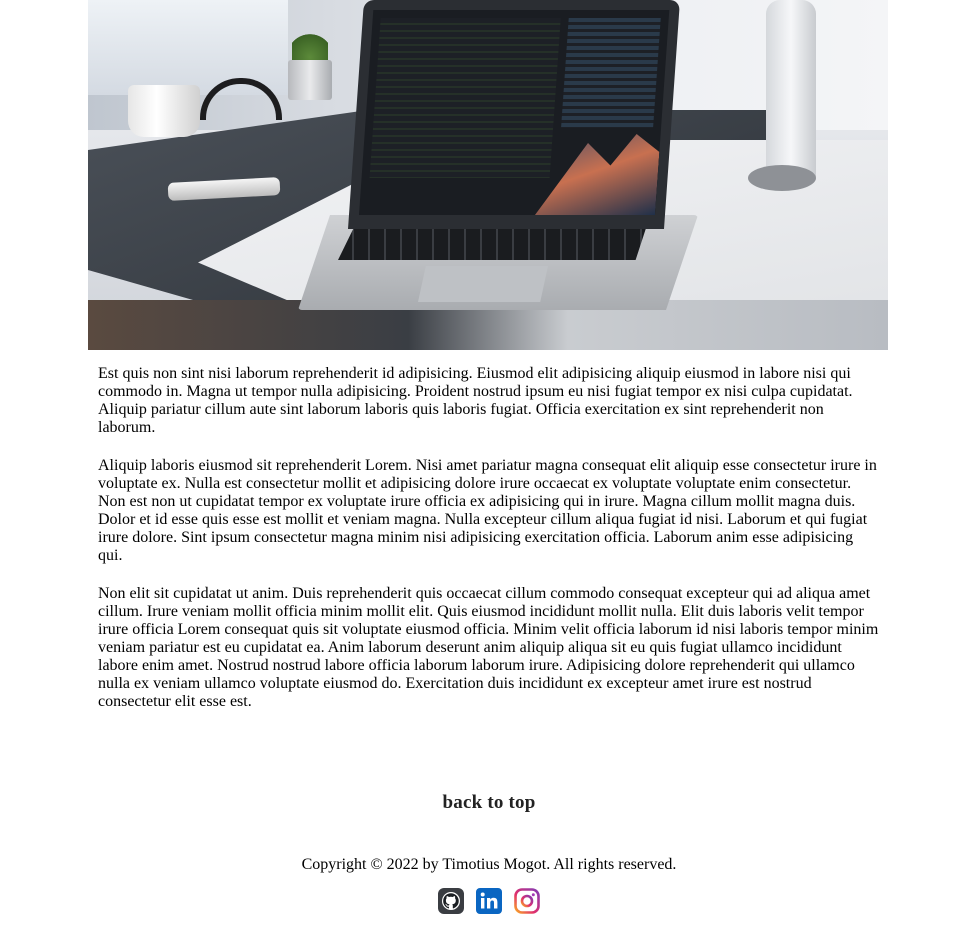 The image size is (978, 937). I want to click on plant, so click(310, 65).